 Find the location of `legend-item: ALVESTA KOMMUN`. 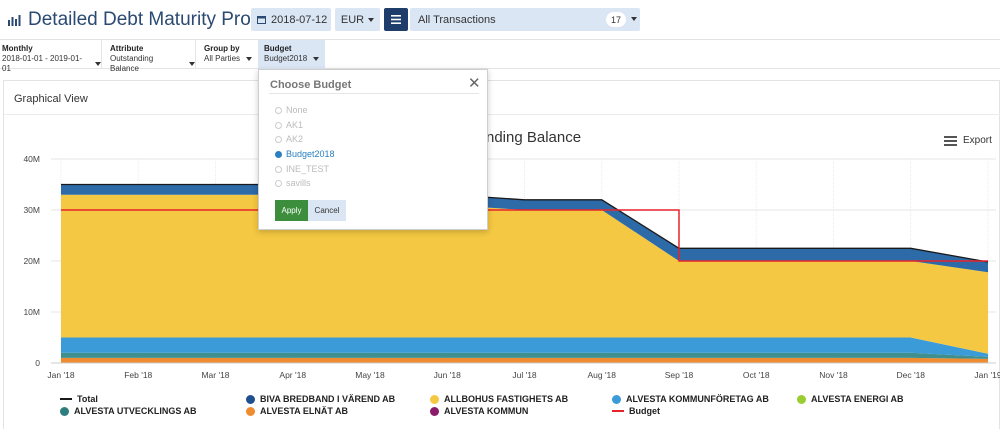

legend-item: ALVESTA KOMMUN is located at coordinates (479, 411).